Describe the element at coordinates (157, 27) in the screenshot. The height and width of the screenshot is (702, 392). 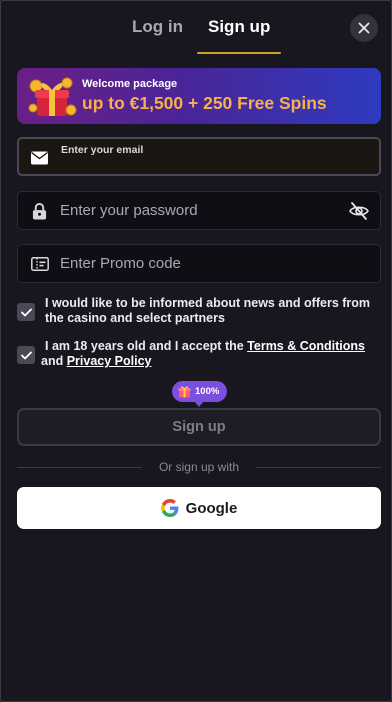
I see `tab-login: Log in` at that location.